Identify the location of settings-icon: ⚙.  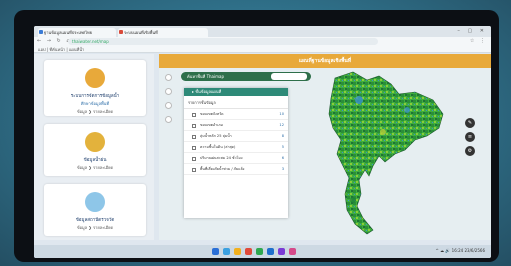
(470, 151).